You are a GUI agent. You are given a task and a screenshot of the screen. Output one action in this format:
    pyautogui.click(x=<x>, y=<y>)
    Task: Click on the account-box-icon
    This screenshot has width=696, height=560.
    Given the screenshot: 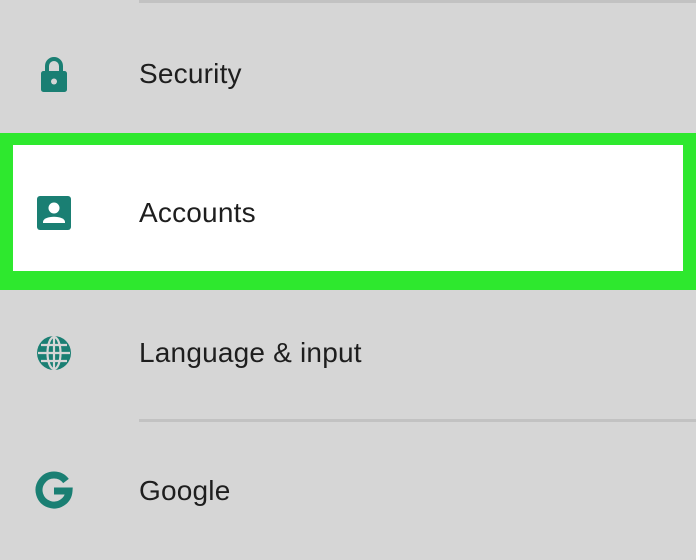 What is the action you would take?
    pyautogui.click(x=54, y=213)
    